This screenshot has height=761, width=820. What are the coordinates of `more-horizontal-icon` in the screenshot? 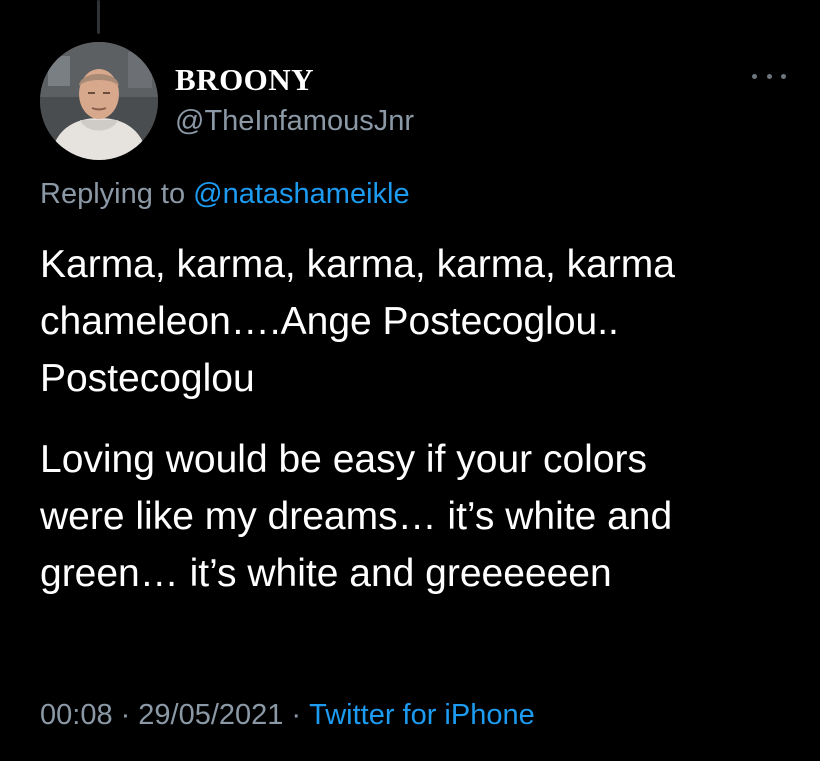 It's located at (769, 76).